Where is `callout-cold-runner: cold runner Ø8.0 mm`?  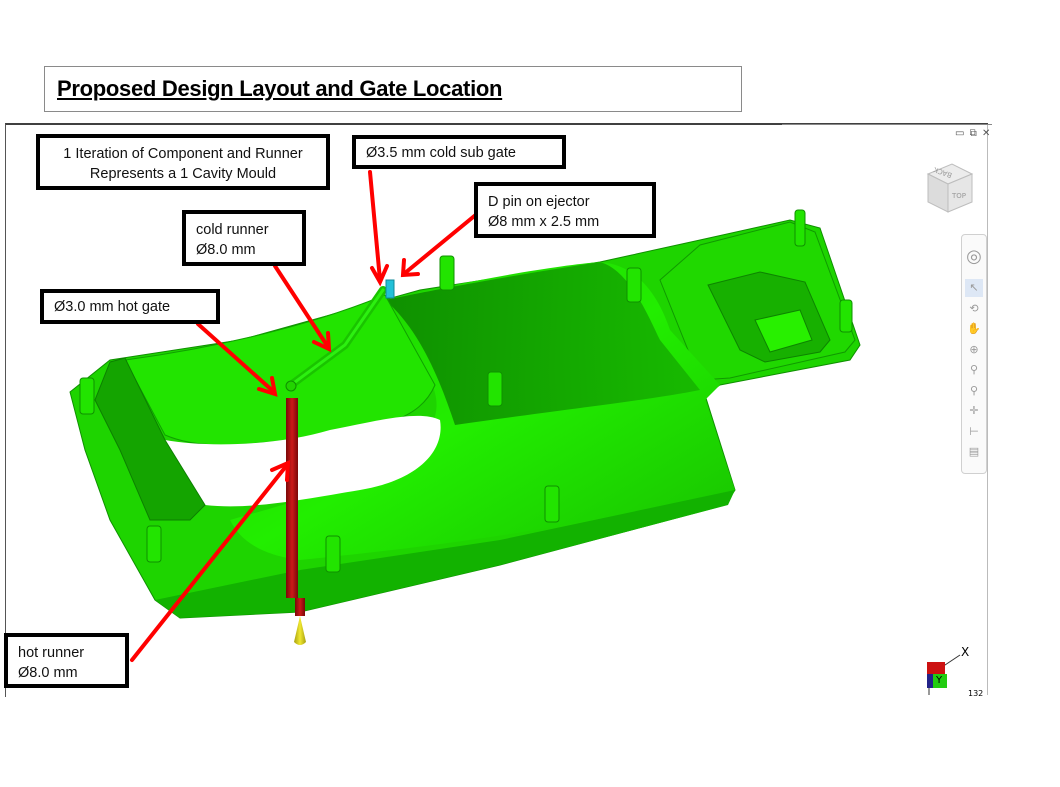 callout-cold-runner: cold runner Ø8.0 mm is located at coordinates (244, 238).